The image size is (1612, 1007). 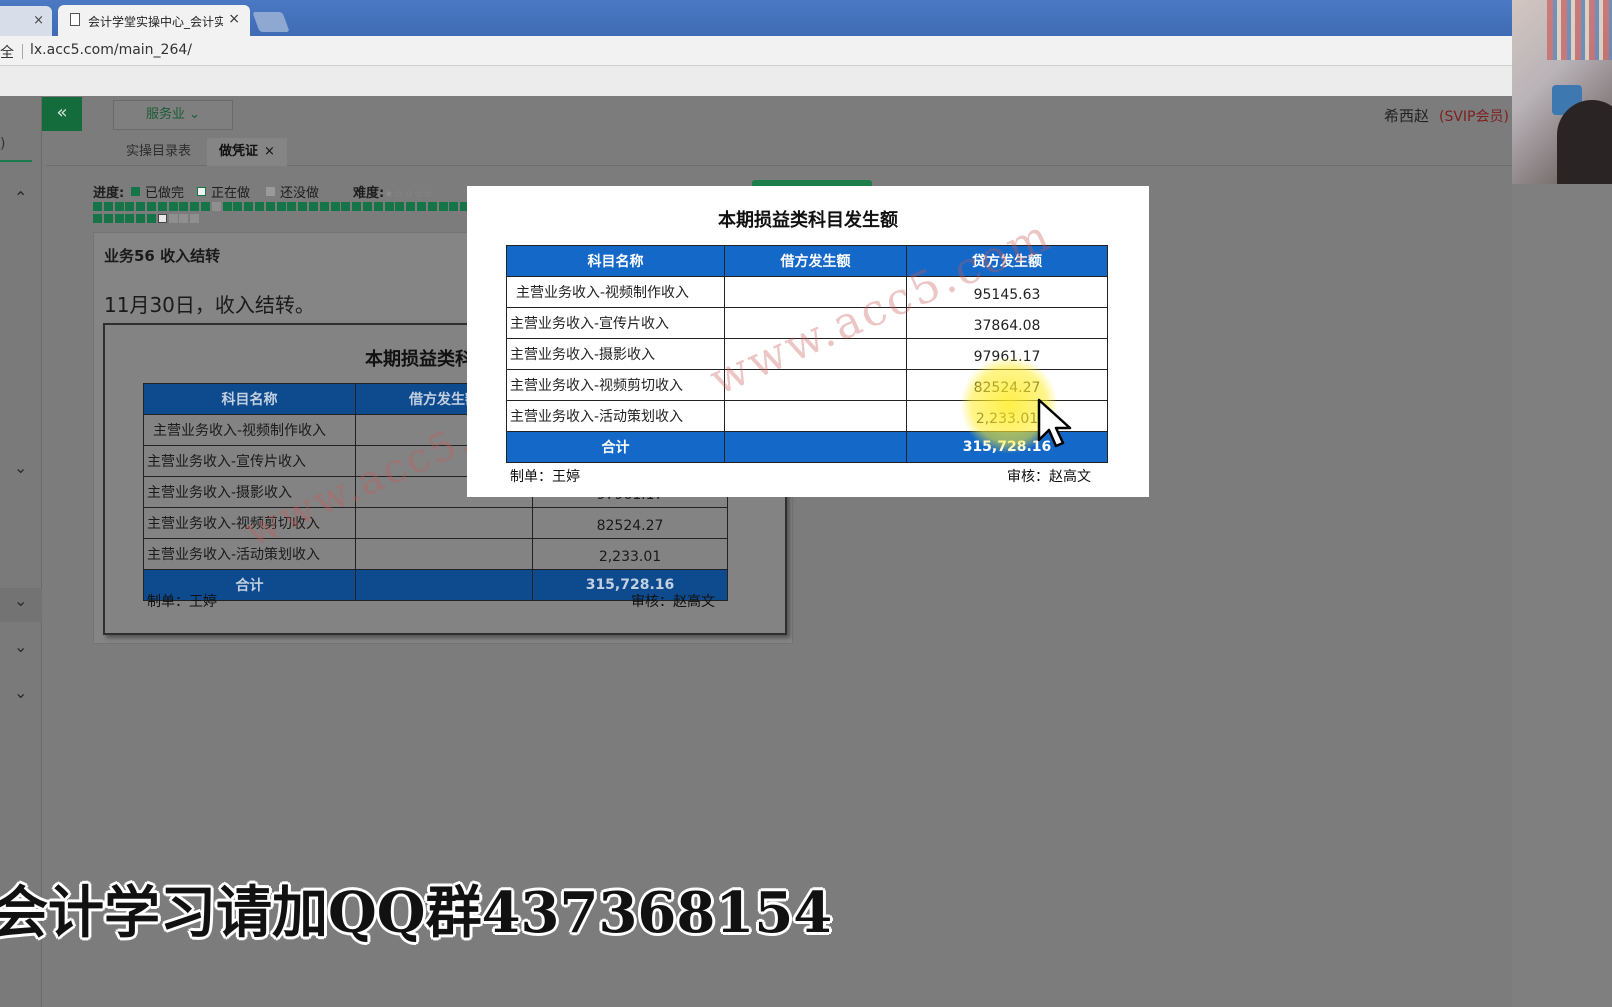 What do you see at coordinates (271, 22) in the screenshot?
I see `new-tab-button` at bounding box center [271, 22].